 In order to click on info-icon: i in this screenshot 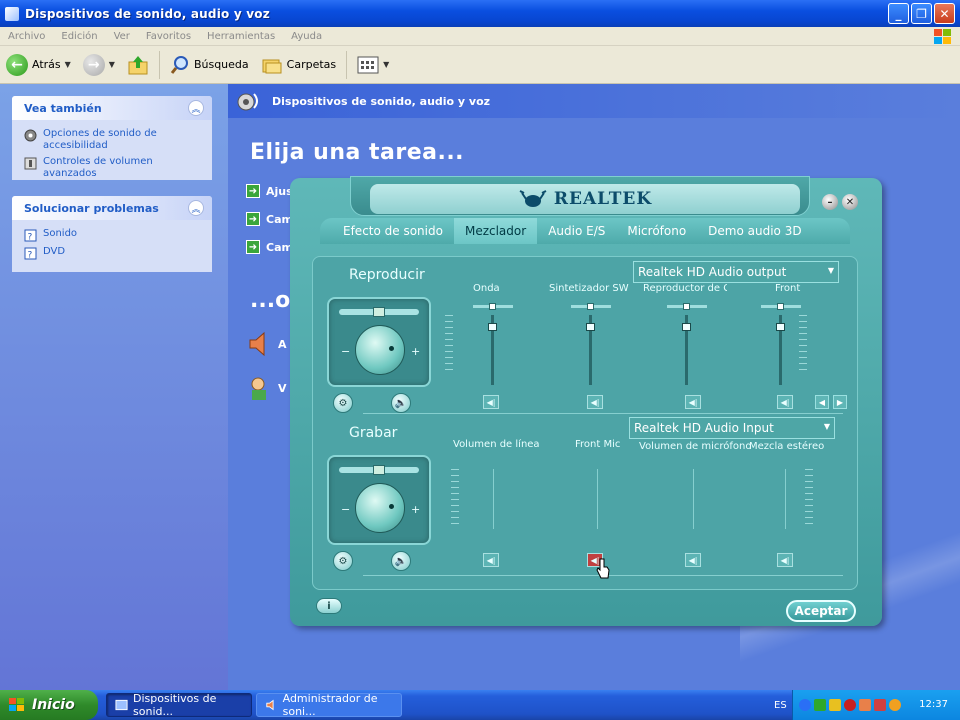, I will do `click(329, 606)`.